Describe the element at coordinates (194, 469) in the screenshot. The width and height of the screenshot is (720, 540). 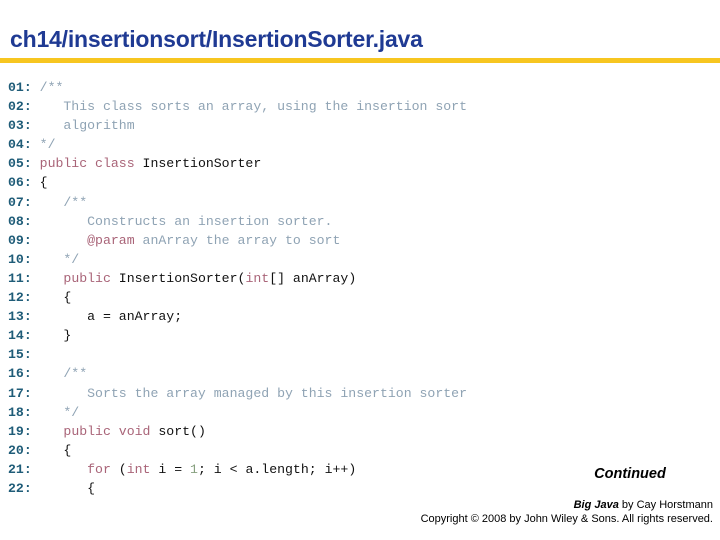
I see `code-token-num: 1` at that location.